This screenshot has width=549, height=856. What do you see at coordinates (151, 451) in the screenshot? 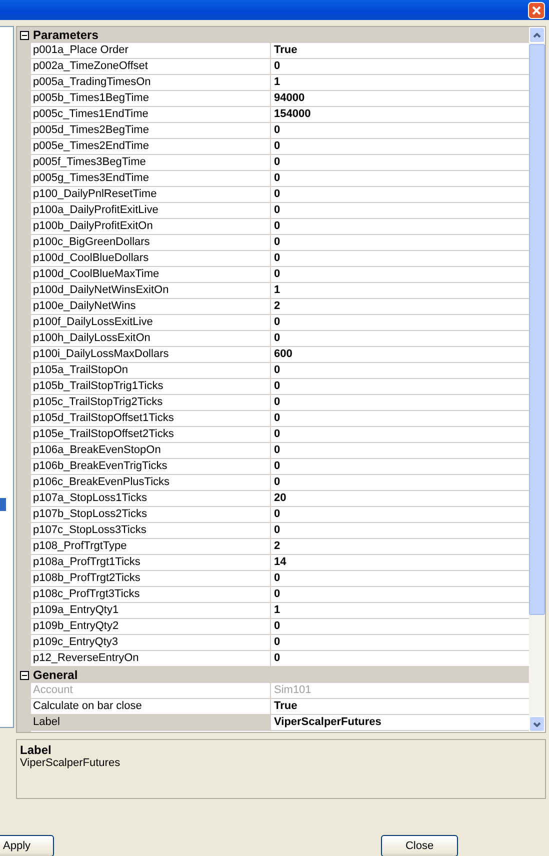
I see `property-name: p106a_BreakEvenStopOn` at bounding box center [151, 451].